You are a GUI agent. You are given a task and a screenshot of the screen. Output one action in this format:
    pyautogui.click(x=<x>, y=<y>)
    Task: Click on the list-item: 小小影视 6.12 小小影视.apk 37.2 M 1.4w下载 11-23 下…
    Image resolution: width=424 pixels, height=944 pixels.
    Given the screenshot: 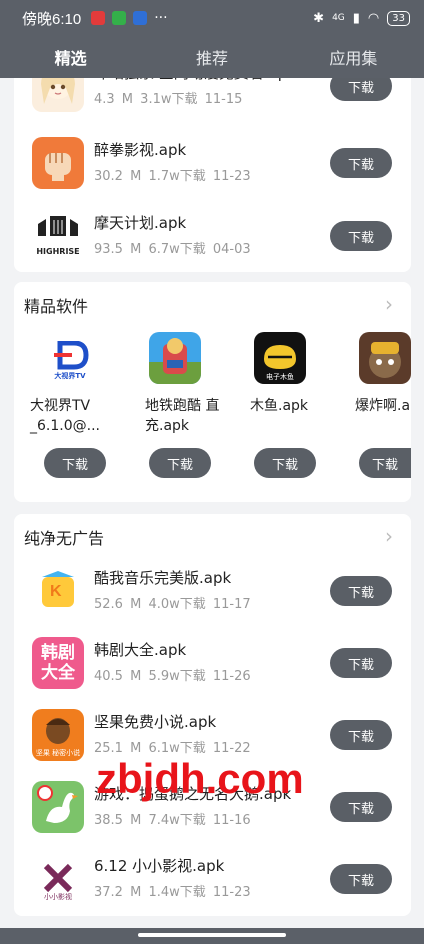 What is the action you would take?
    pyautogui.click(x=212, y=879)
    